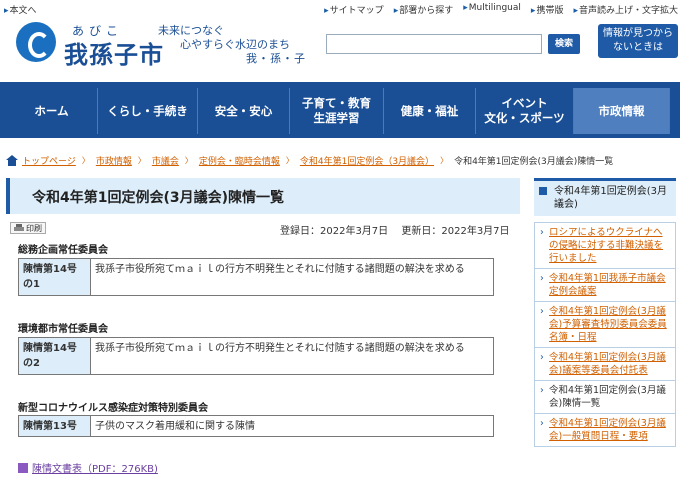 This screenshot has width=680, height=490. I want to click on updated-date: 更新日：2022年3月7日, so click(455, 231).